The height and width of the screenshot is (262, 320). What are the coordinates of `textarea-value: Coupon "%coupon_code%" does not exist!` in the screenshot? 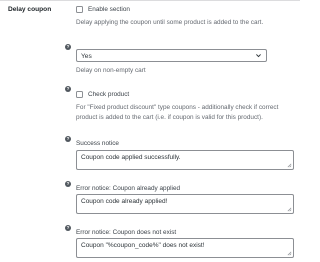 It's located at (143, 245).